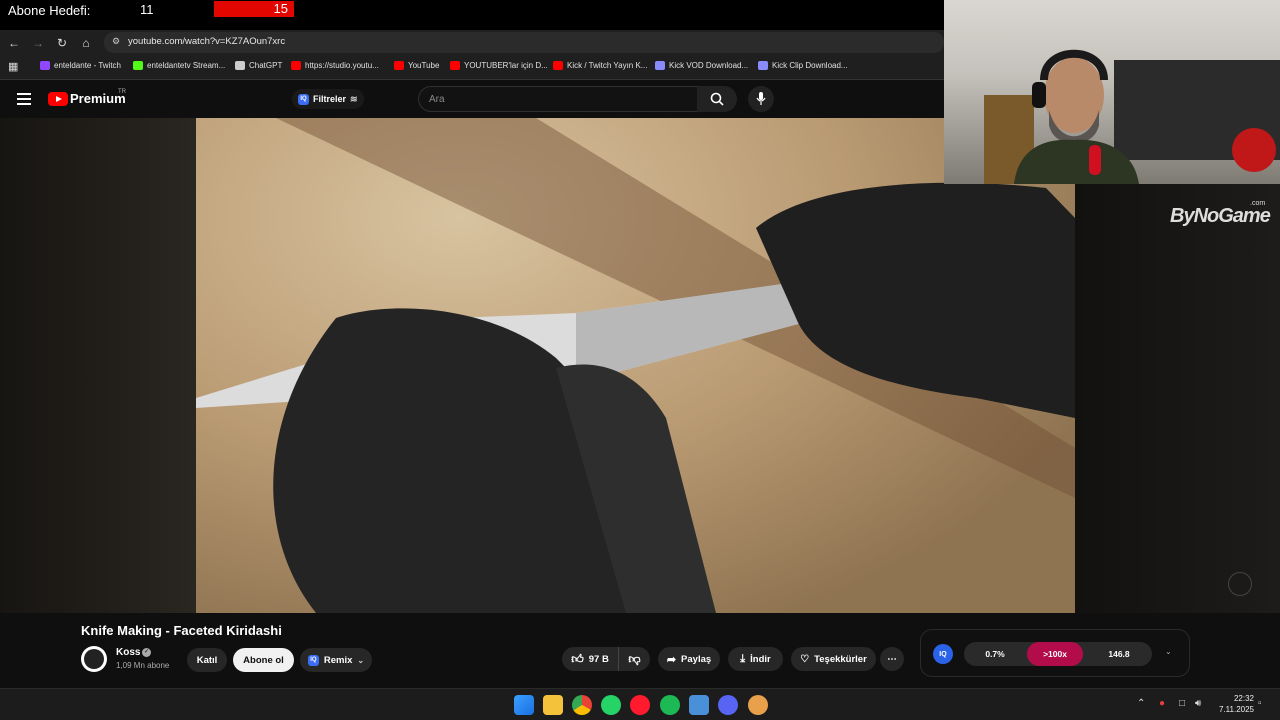 Image resolution: width=1280 pixels, height=720 pixels. I want to click on tray-overflow-icon: ⌃, so click(1141, 703).